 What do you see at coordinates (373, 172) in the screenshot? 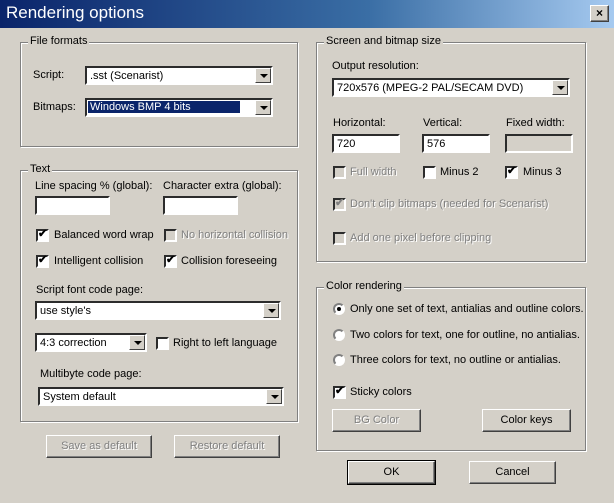
I see `full-width-label: Full width` at bounding box center [373, 172].